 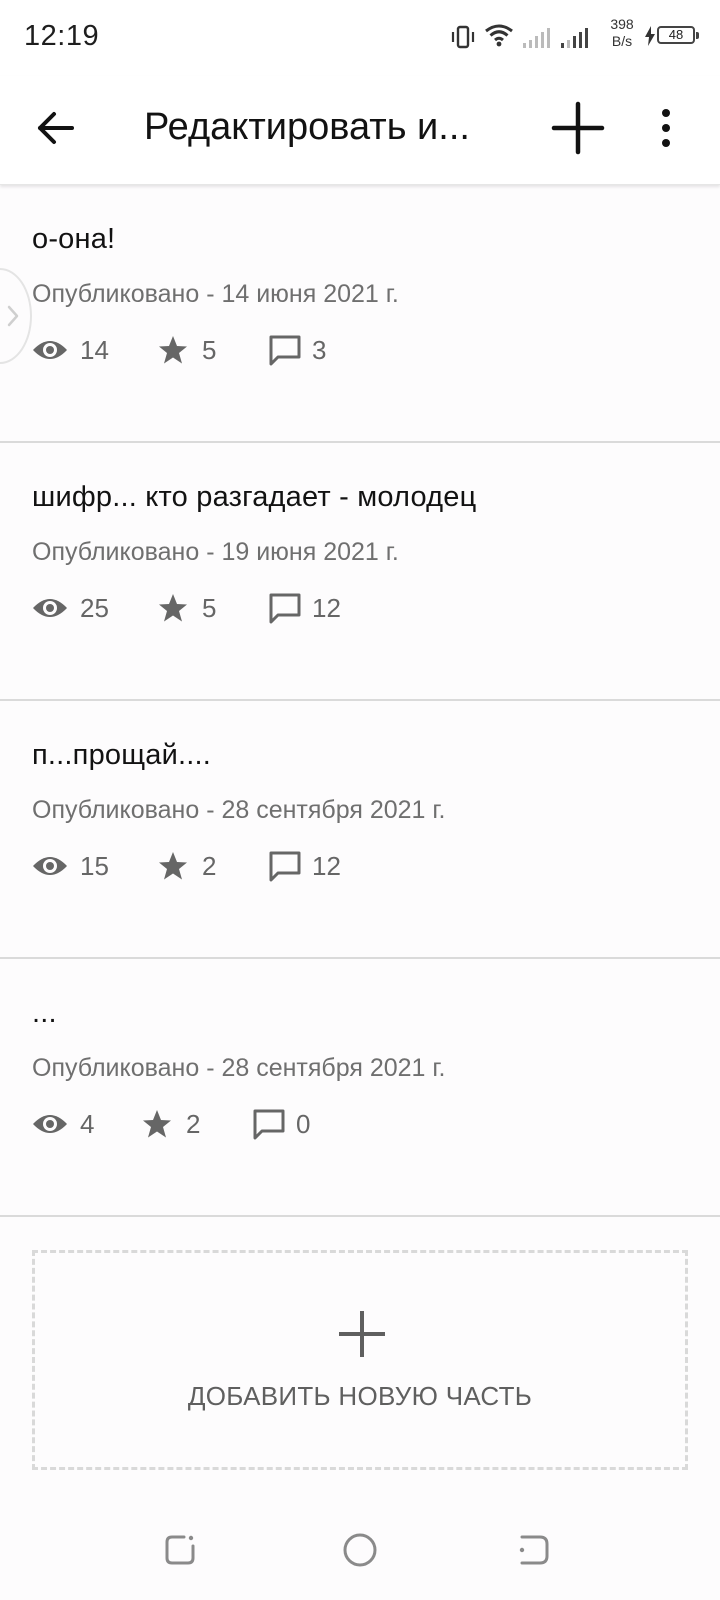 I want to click on more-vert-icon, so click(x=666, y=128).